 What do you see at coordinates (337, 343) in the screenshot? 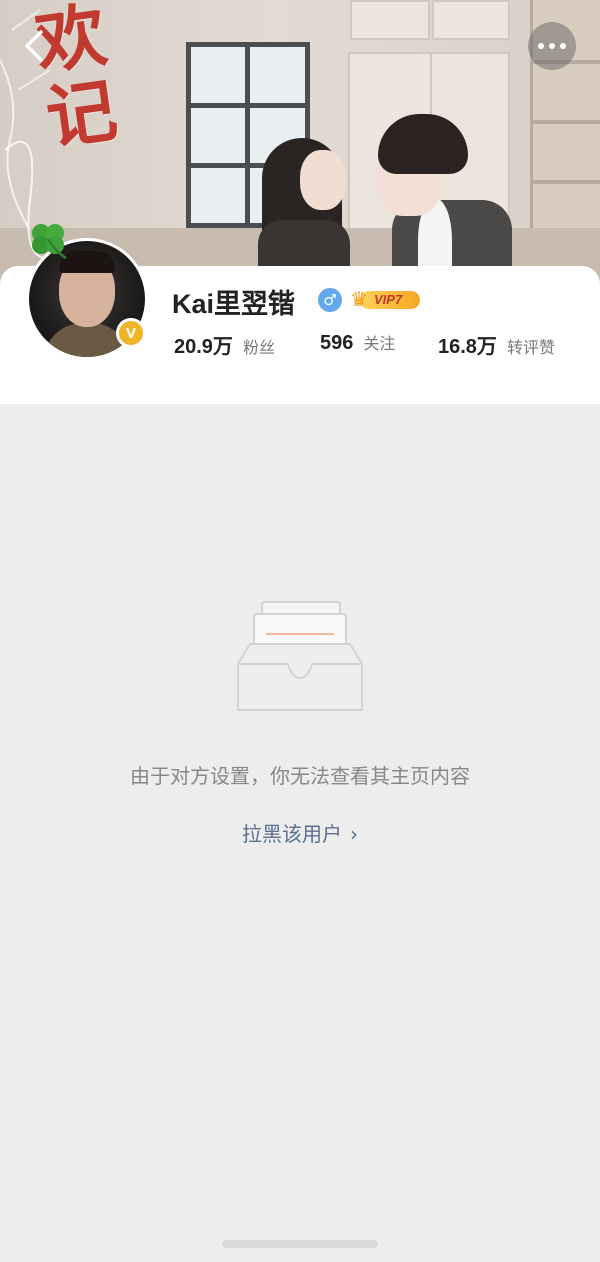
I see `stat-value: 596` at bounding box center [337, 343].